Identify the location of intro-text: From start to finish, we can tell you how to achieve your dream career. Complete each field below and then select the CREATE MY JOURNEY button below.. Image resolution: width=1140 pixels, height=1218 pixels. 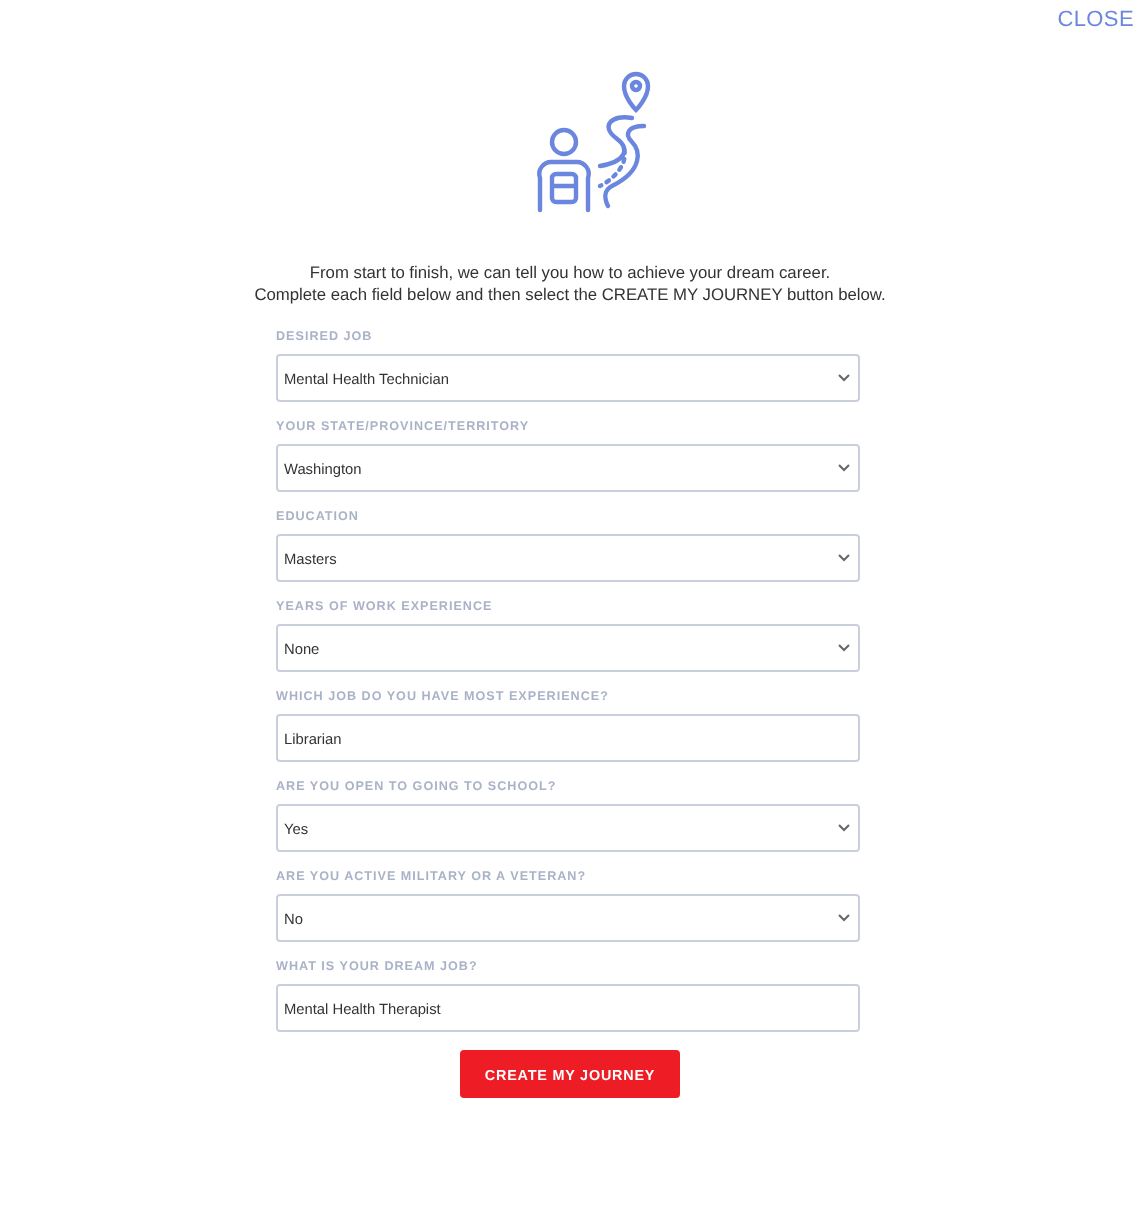
(570, 284).